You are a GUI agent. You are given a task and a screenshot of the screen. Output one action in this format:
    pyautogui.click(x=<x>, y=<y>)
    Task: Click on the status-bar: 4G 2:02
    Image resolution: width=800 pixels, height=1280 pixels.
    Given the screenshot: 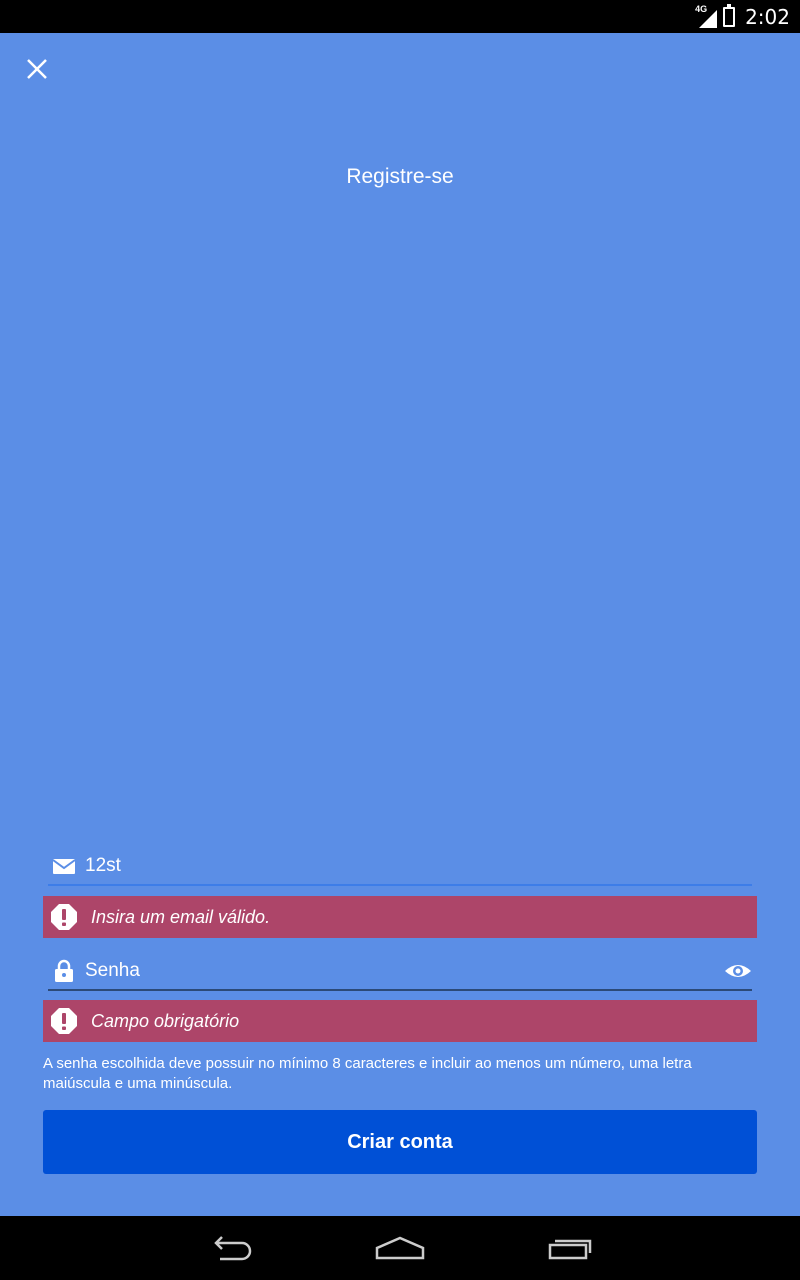 What is the action you would take?
    pyautogui.click(x=400, y=16)
    